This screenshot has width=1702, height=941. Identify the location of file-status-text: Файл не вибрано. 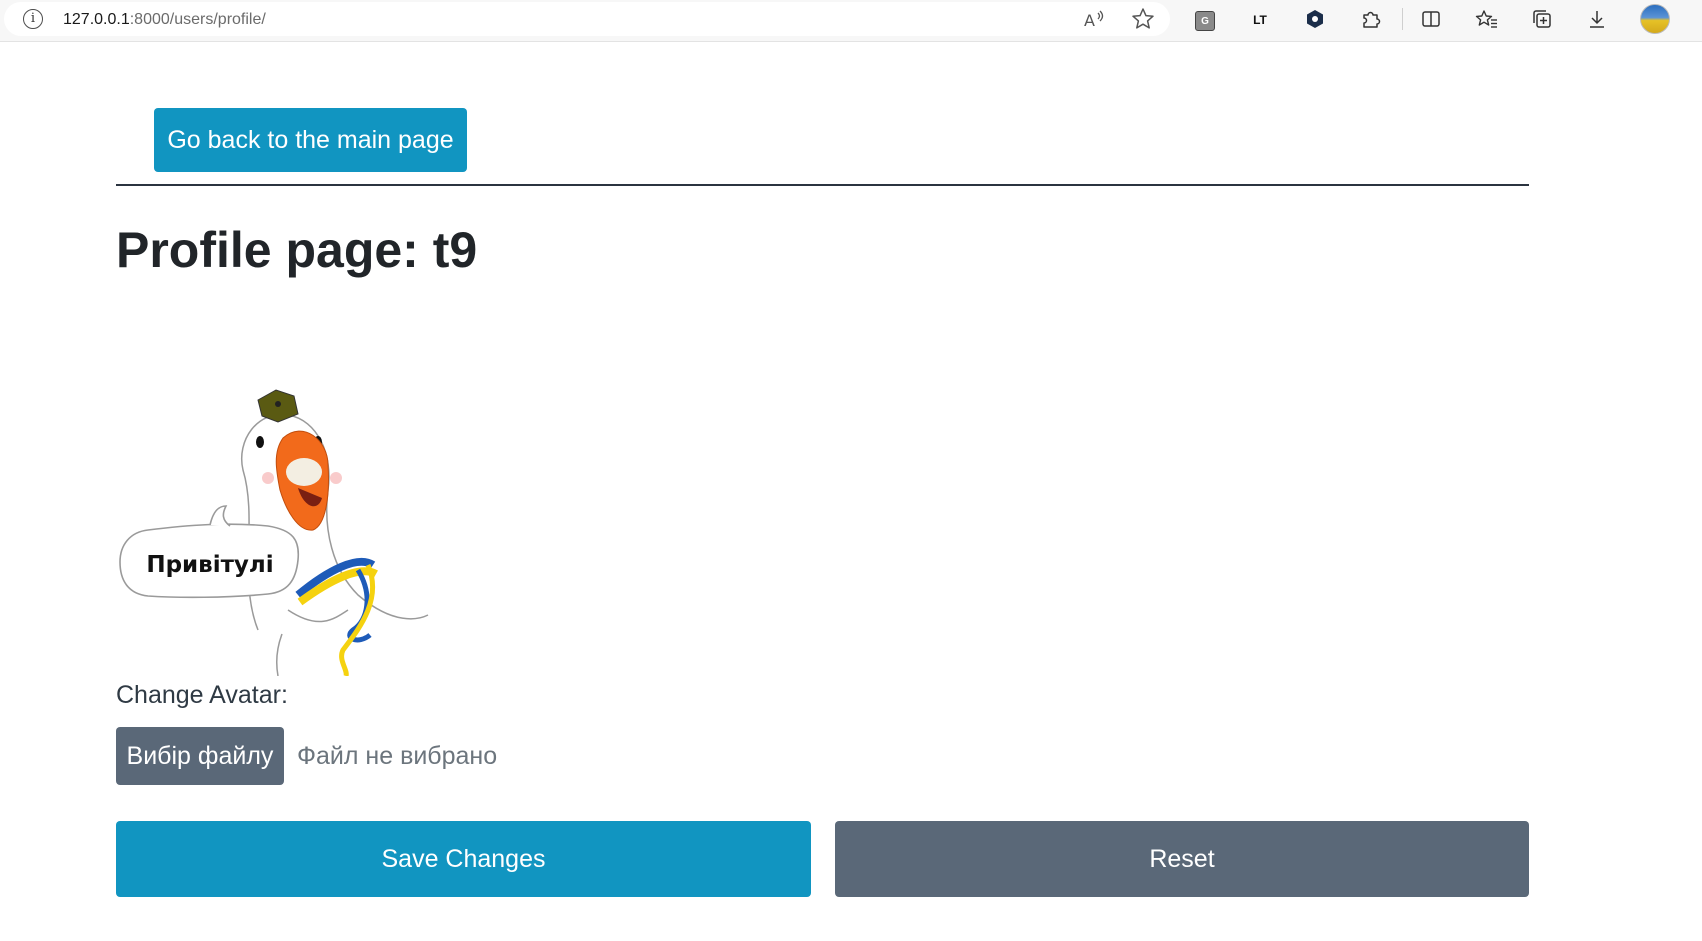
(397, 756).